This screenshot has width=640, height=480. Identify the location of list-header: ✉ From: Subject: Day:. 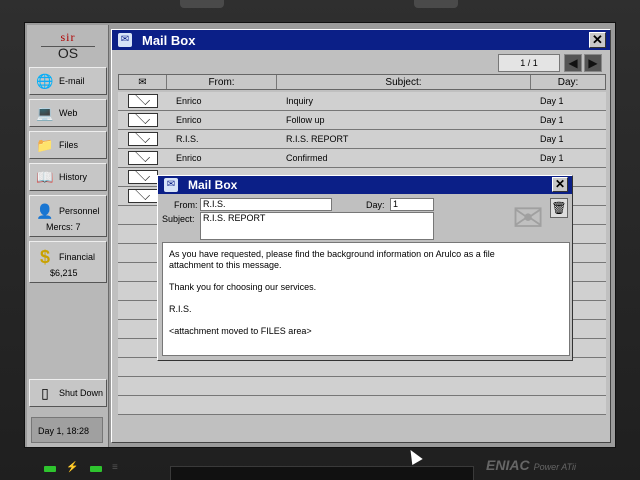
(362, 82).